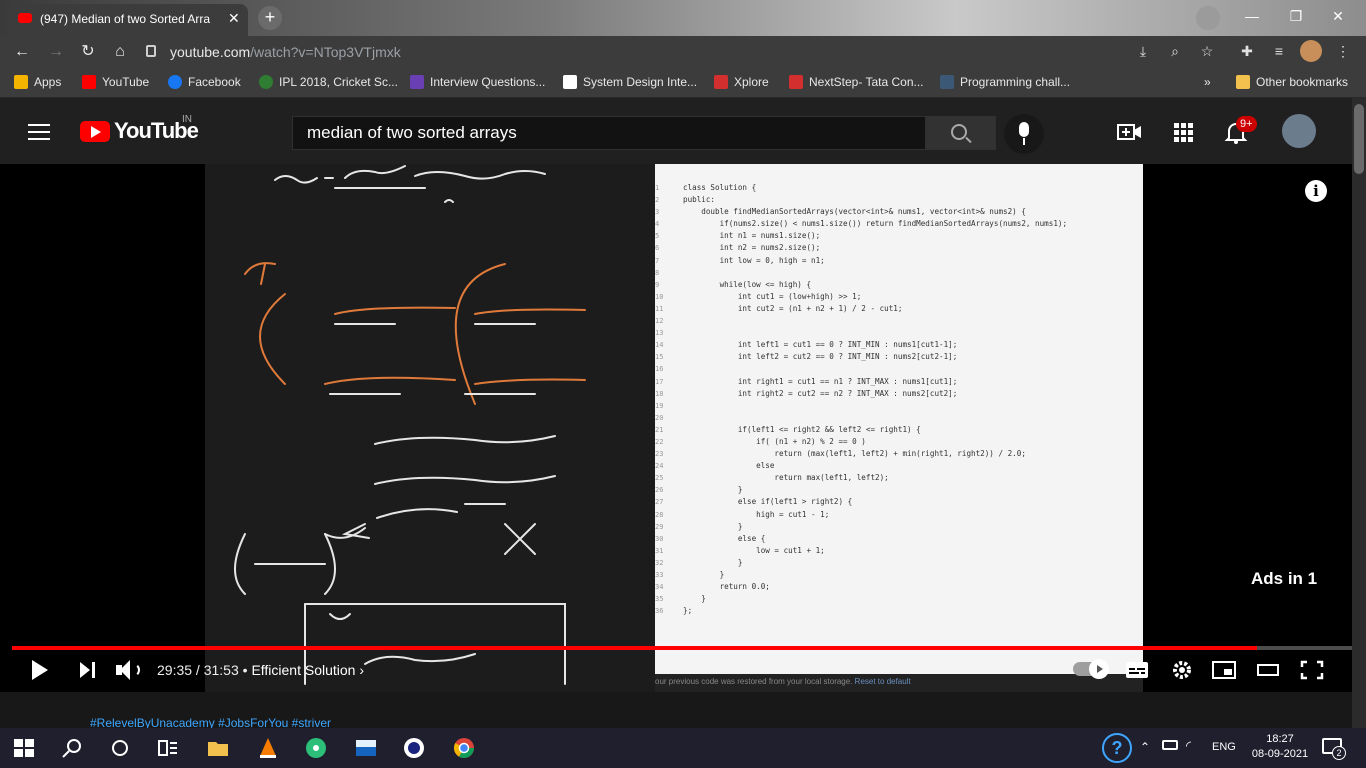  I want to click on app-m-icon, so click(414, 748).